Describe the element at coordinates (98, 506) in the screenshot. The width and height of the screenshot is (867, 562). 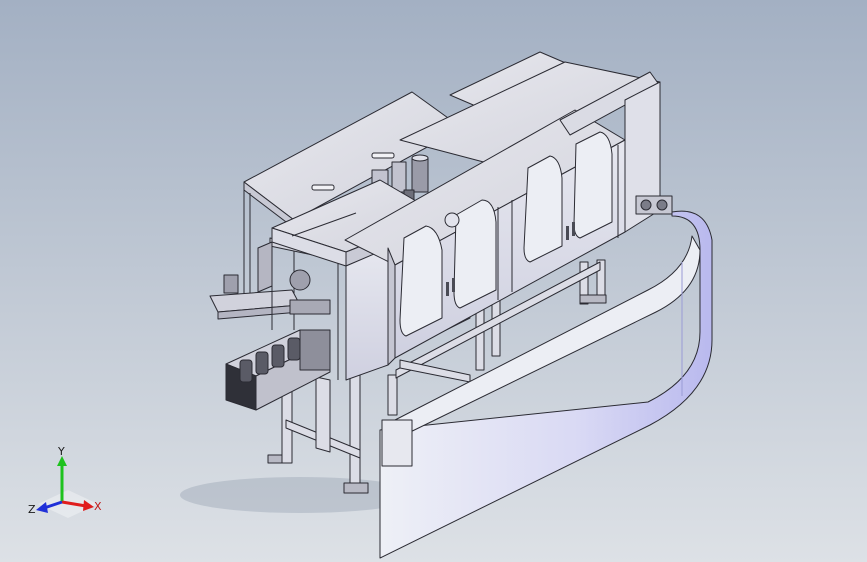
I see `triad-x-label: X` at that location.